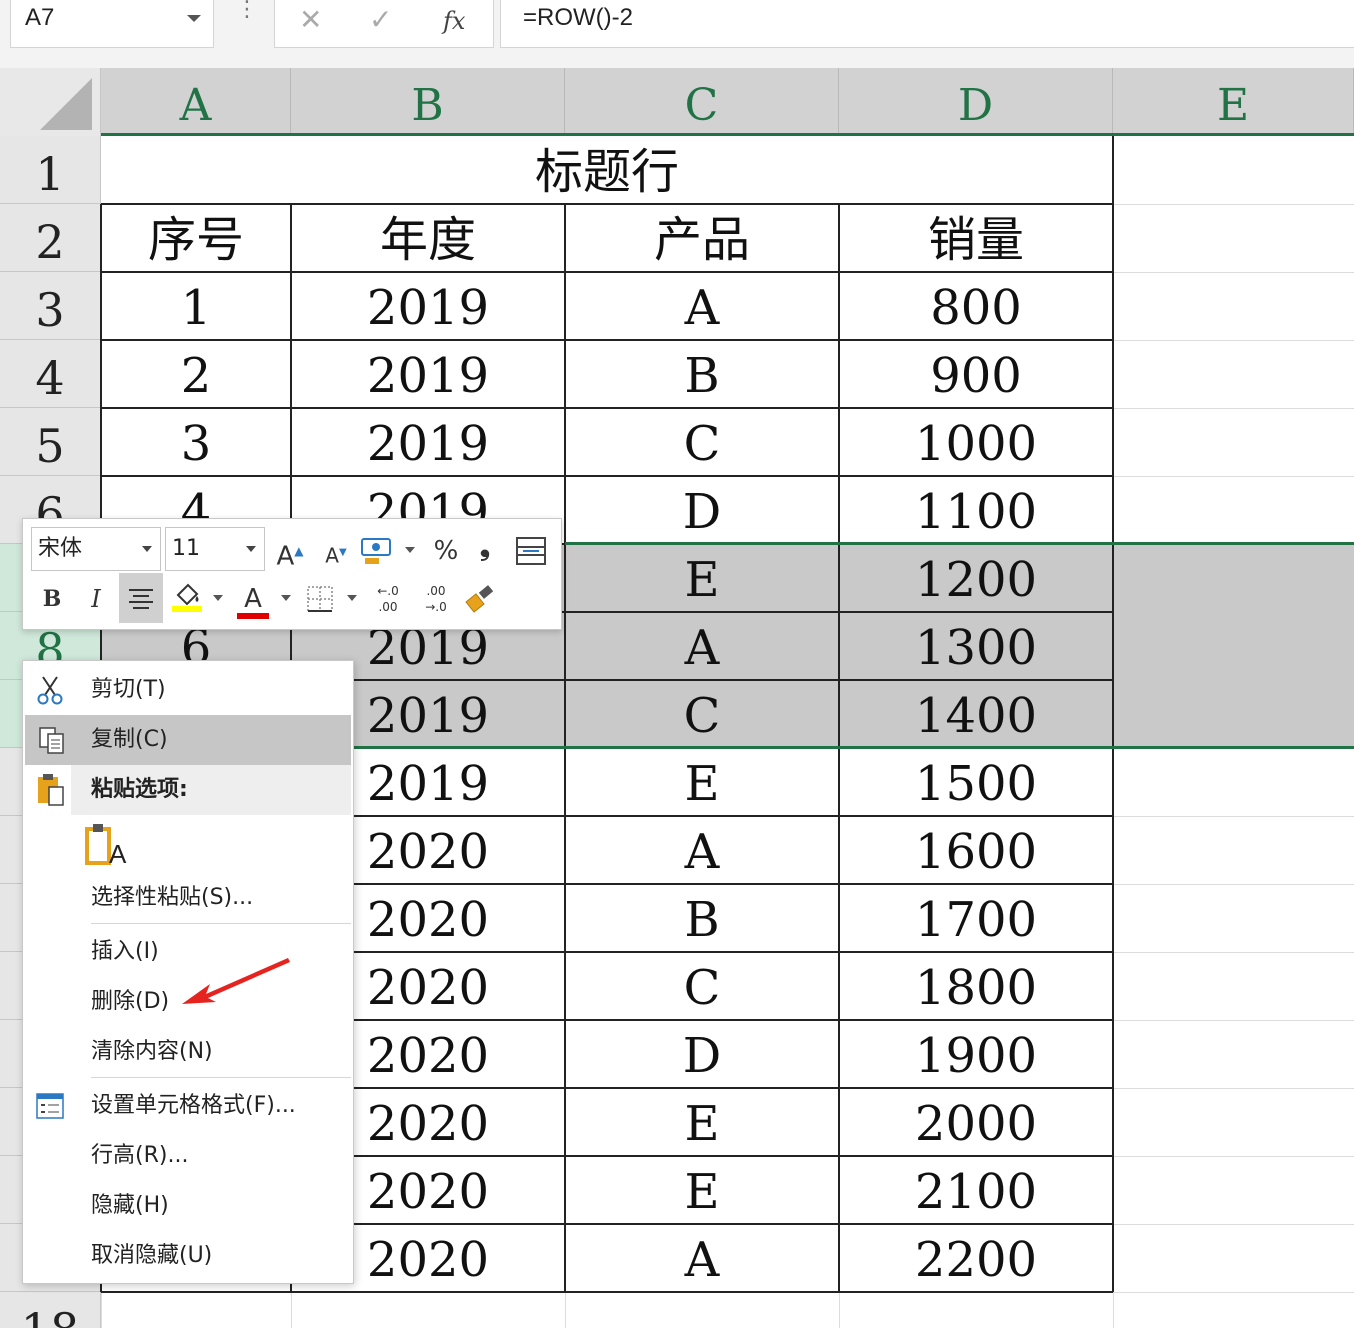 This screenshot has height=1328, width=1354. Describe the element at coordinates (976, 511) in the screenshot. I see `table-cell: 1100` at that location.